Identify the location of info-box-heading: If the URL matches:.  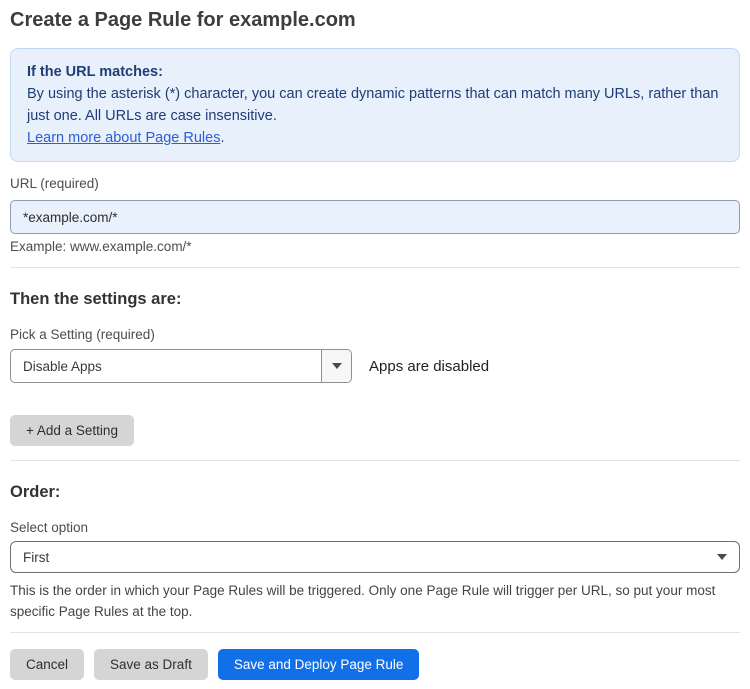
(95, 72).